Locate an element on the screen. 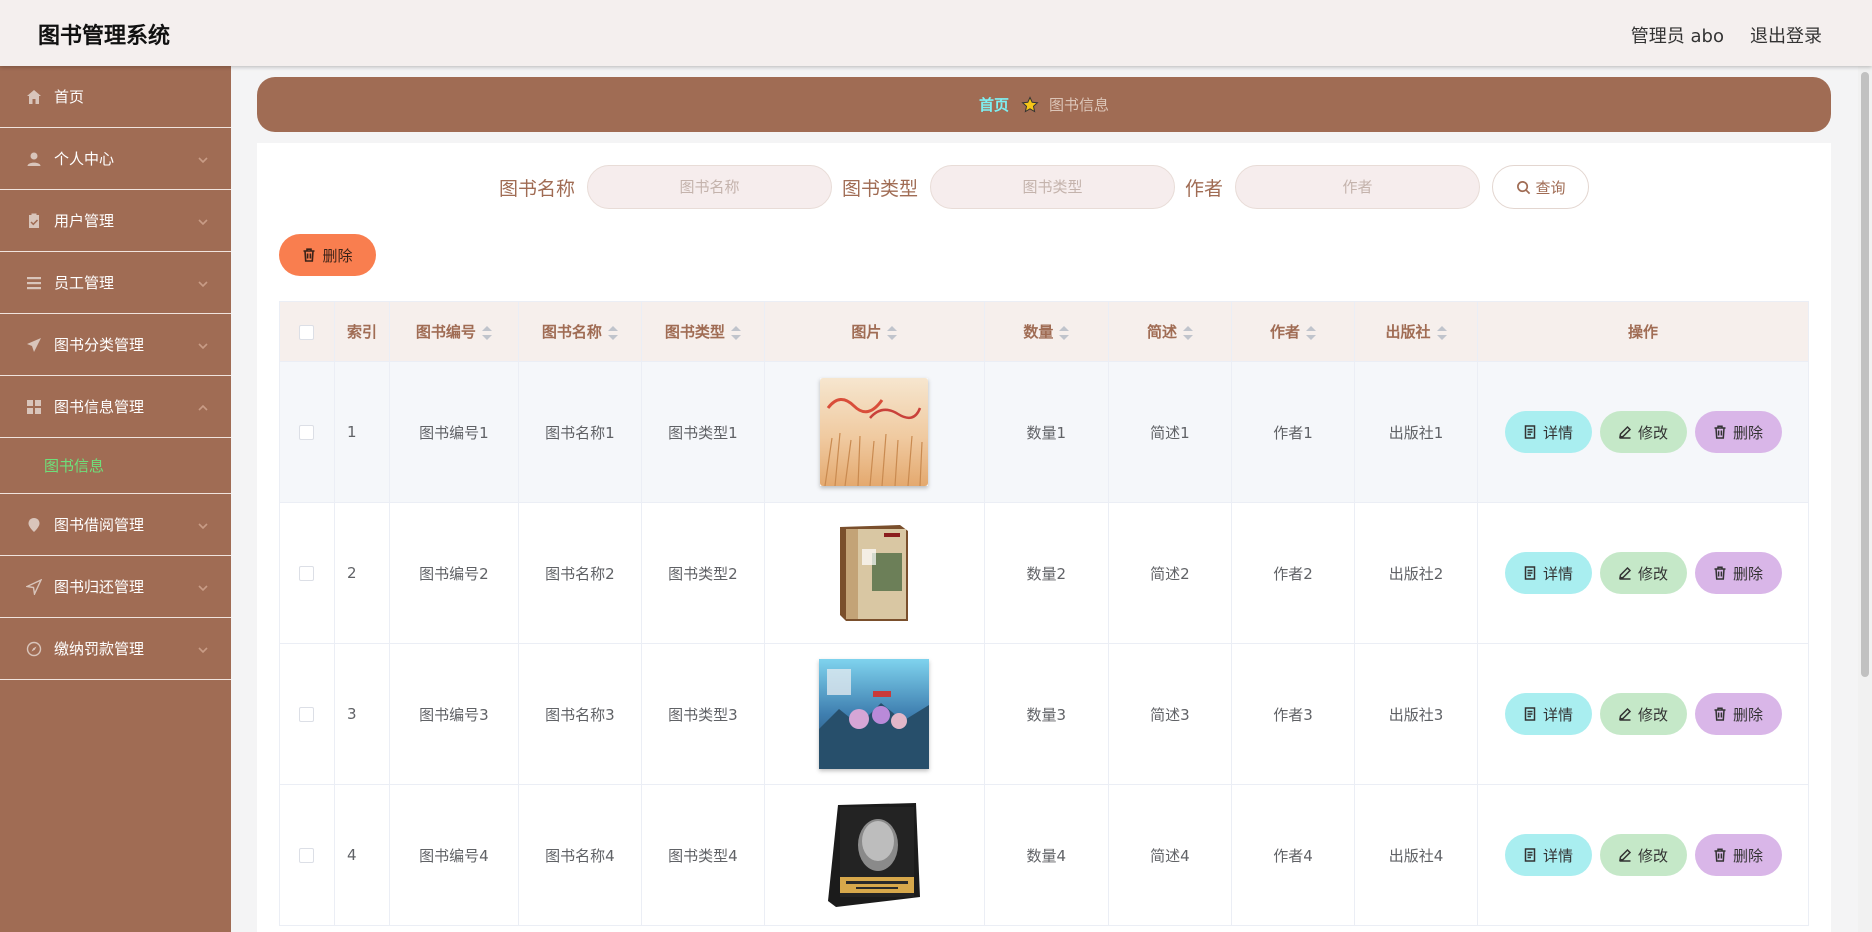  cell-publisher: 出版社1 is located at coordinates (1416, 432).